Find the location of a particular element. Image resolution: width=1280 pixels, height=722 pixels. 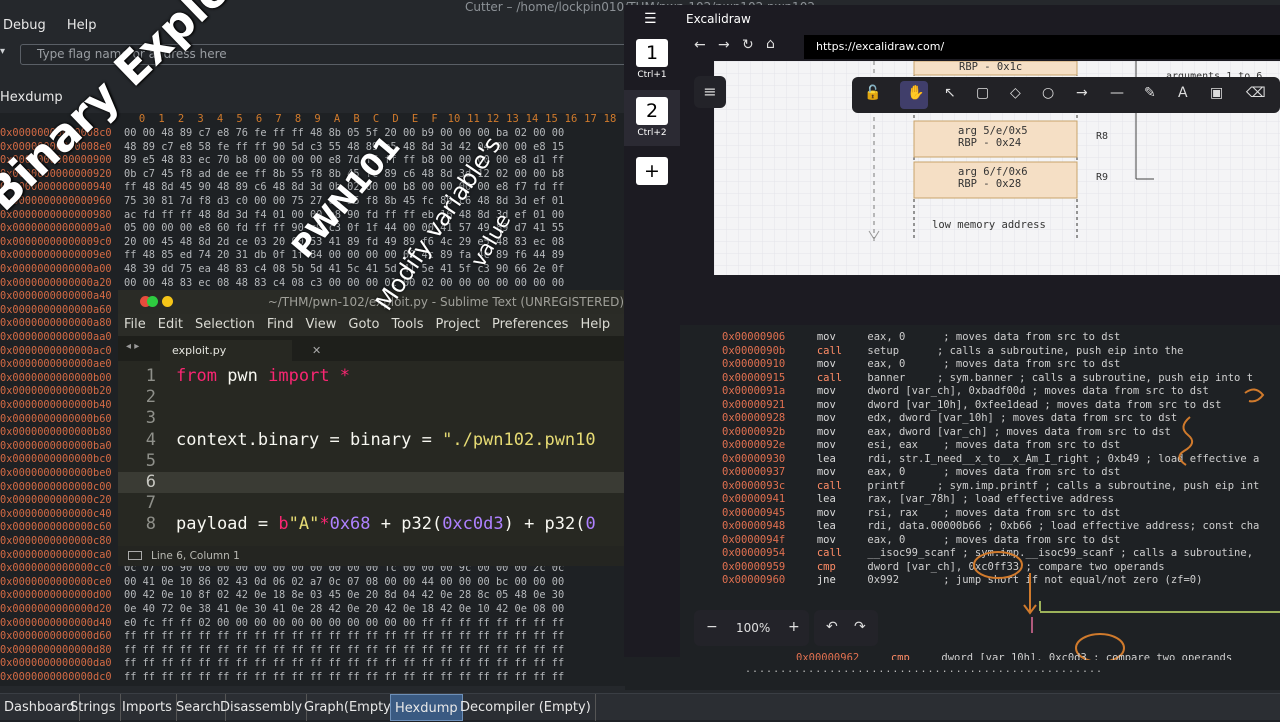

bottom-tab-decompiler-empty-: Decompiler (Empty) is located at coordinates (526, 707).